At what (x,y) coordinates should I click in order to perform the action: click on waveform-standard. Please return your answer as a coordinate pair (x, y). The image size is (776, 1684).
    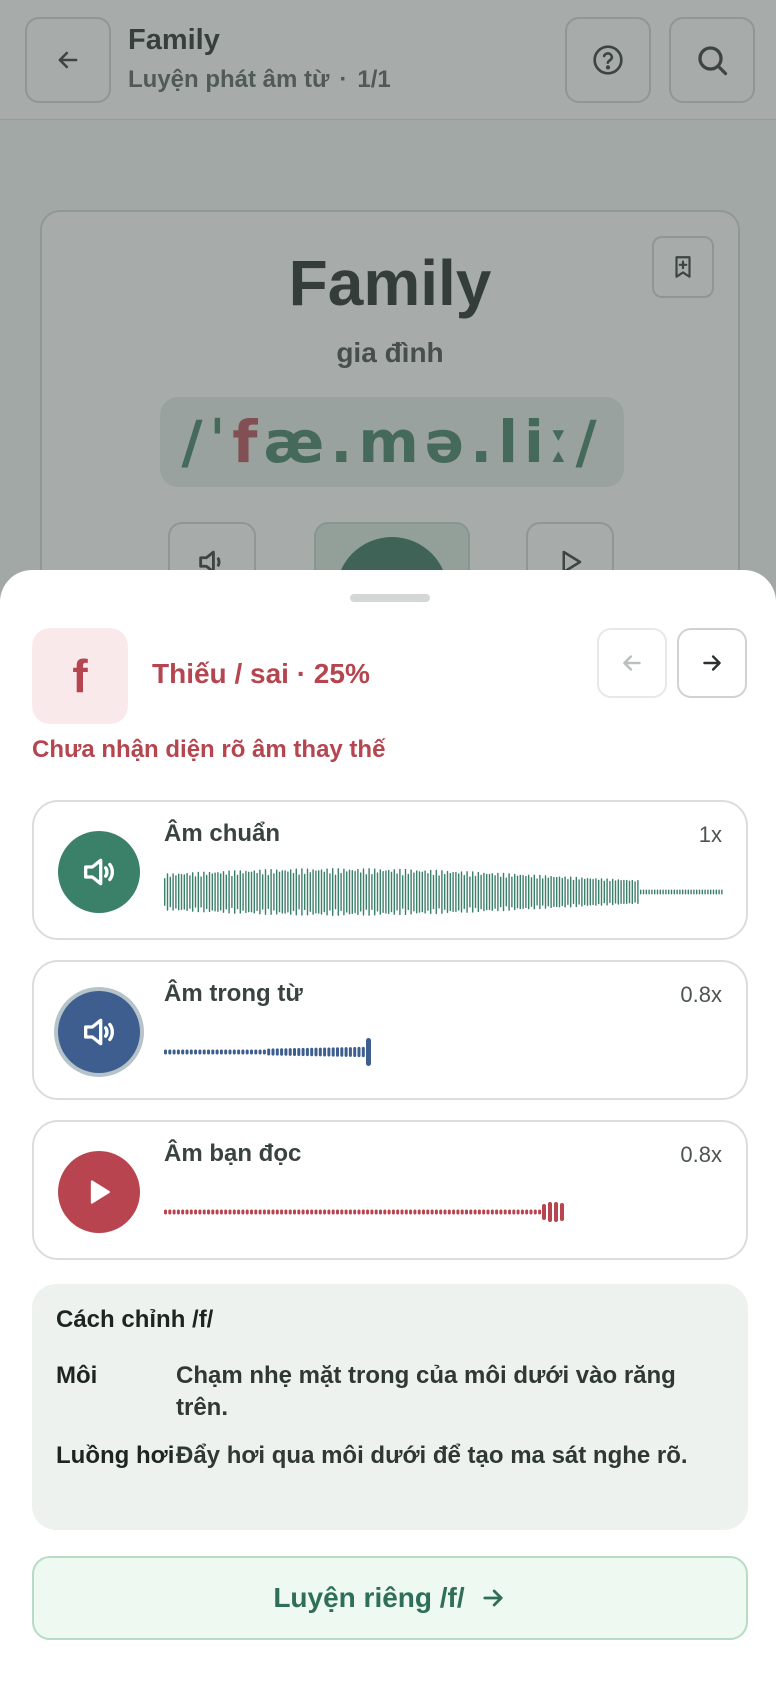
    Looking at the image, I should click on (444, 892).